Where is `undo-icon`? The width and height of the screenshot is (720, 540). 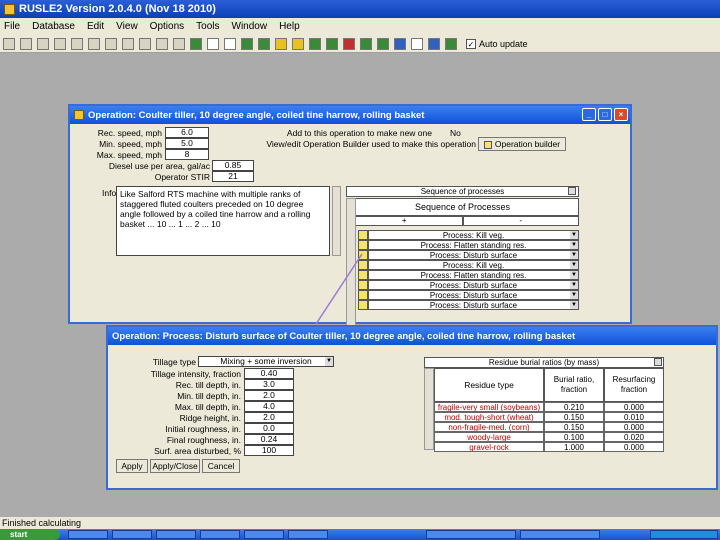
undo-icon is located at coordinates (111, 43).